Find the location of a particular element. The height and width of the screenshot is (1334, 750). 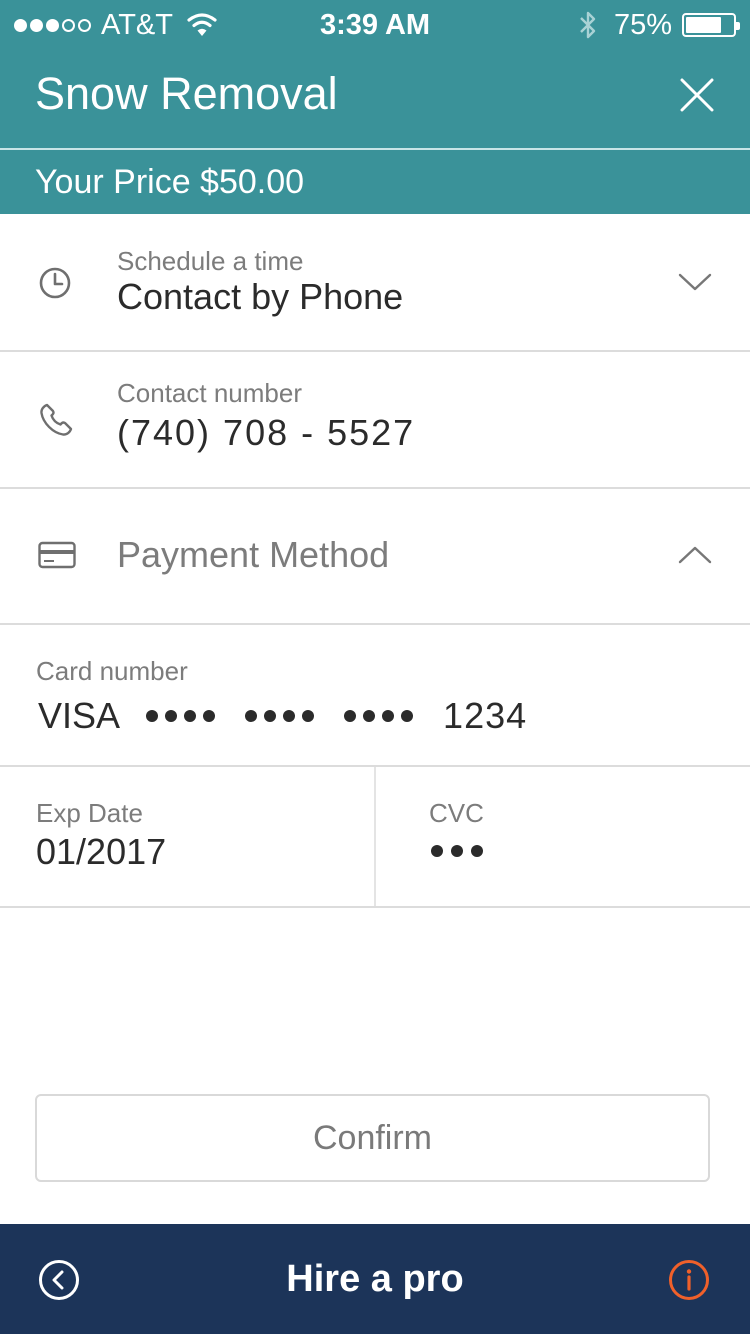

status-bar: AT&T 3:39 AM 75% is located at coordinates (375, 25).